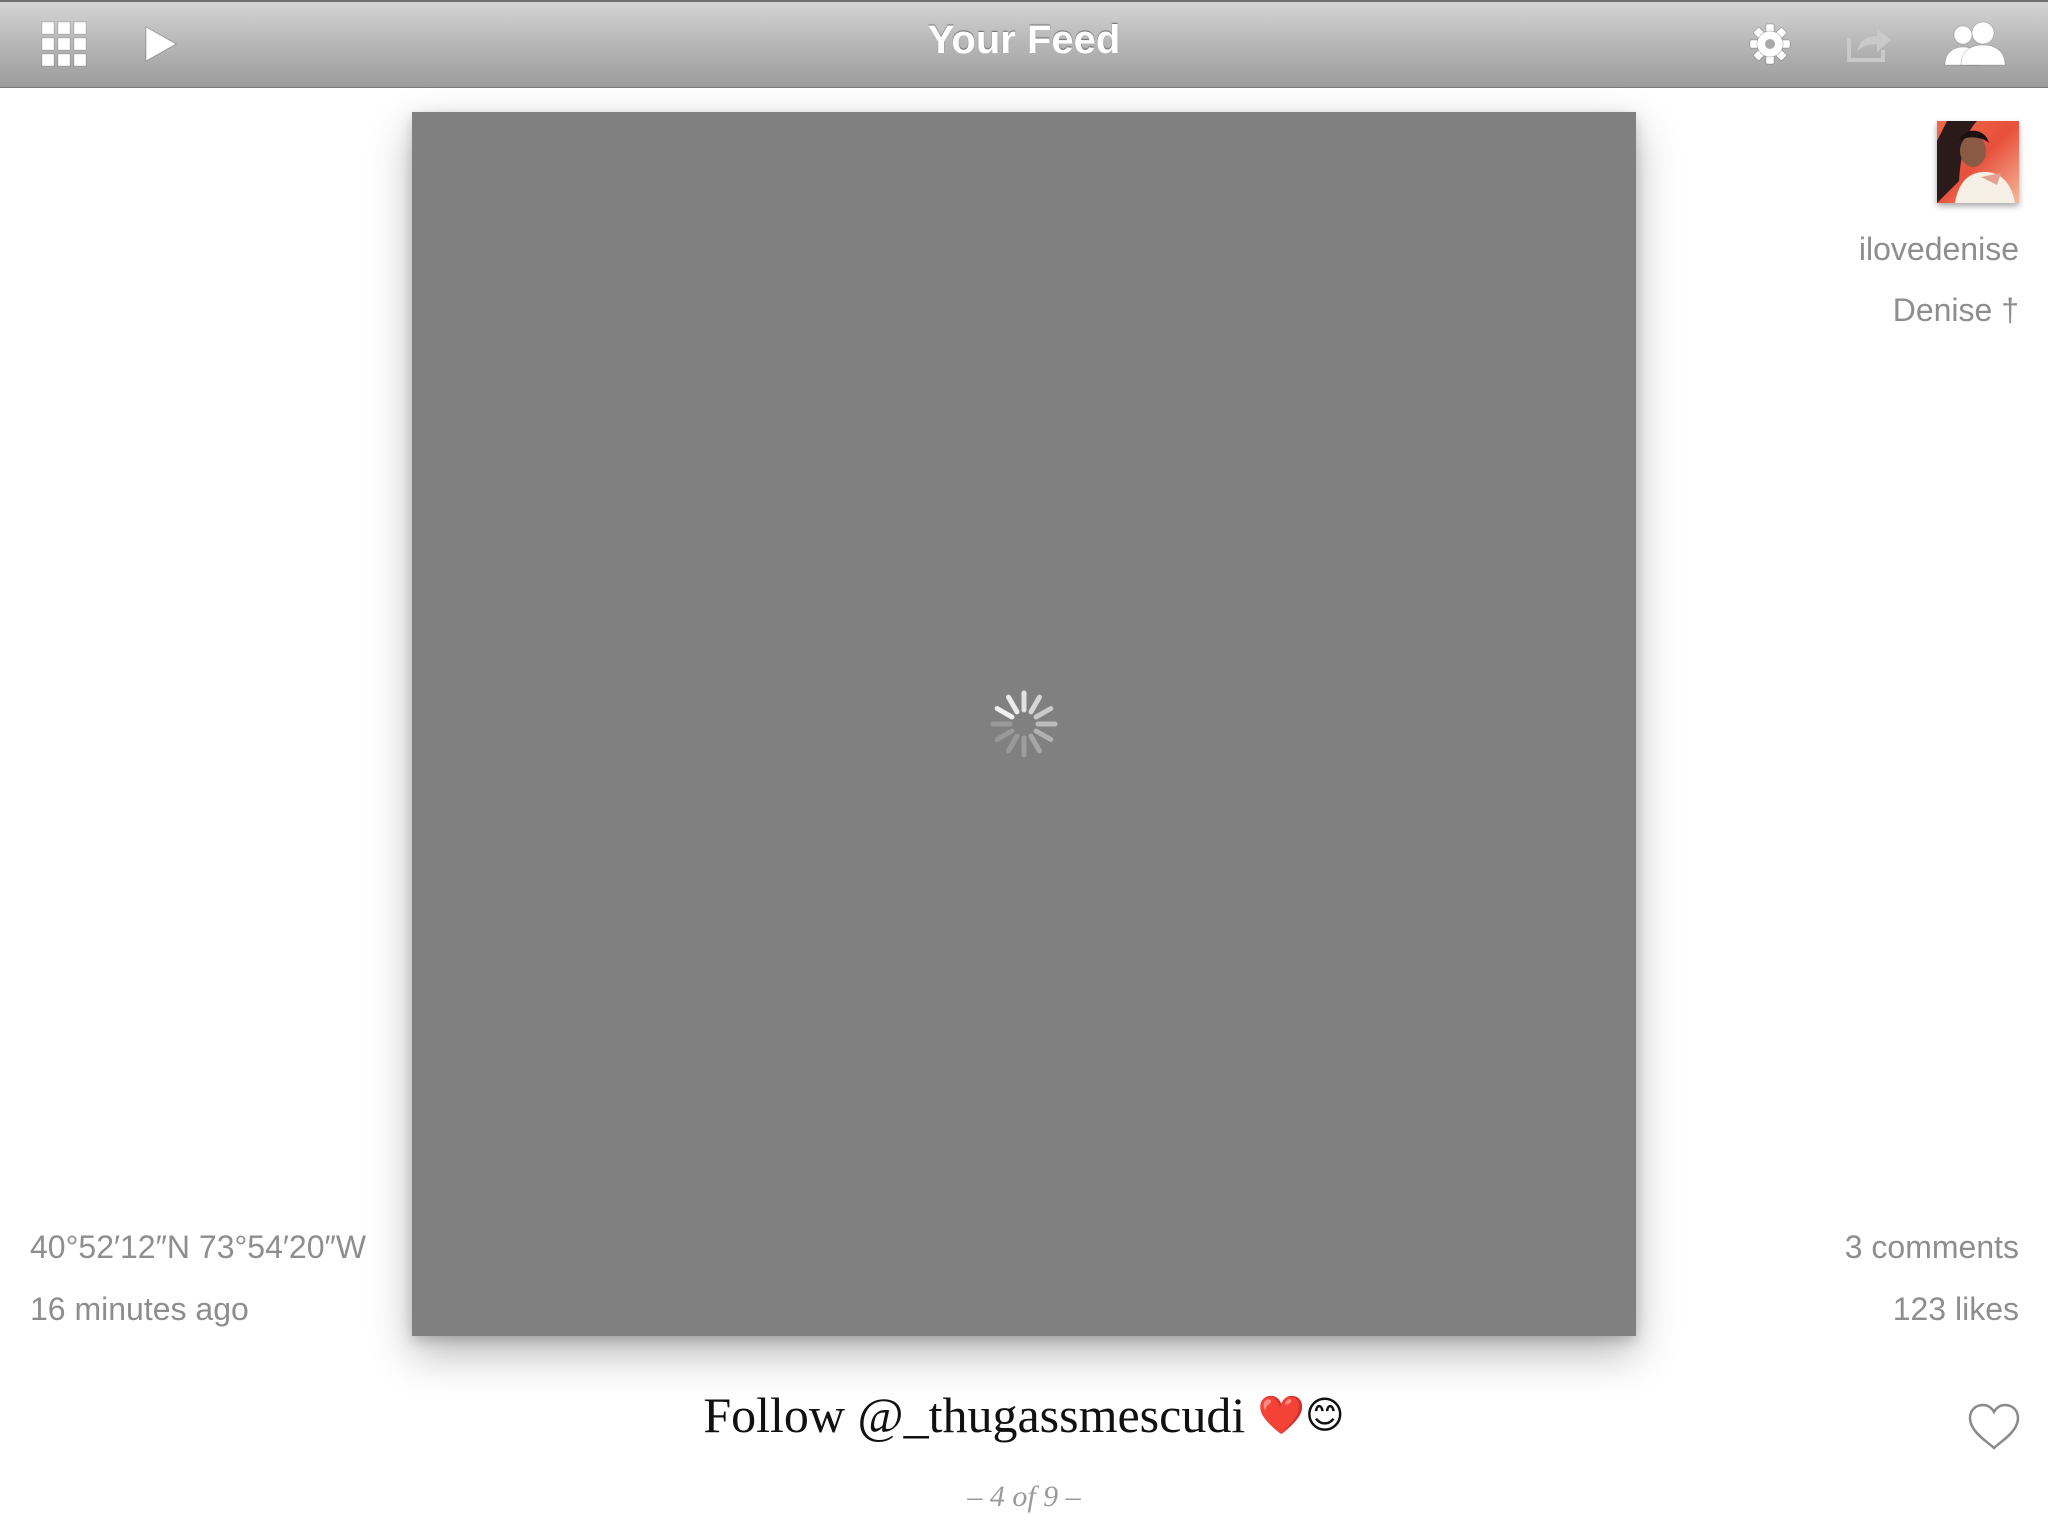 Image resolution: width=2048 pixels, height=1536 pixels. I want to click on page-title: Your Feed, so click(1024, 40).